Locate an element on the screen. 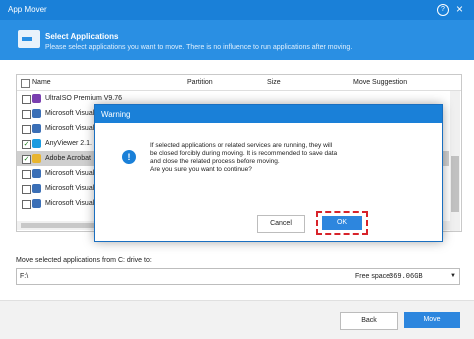  drive-select: F:\ Free space: 369.06GB ▼ is located at coordinates (238, 276).